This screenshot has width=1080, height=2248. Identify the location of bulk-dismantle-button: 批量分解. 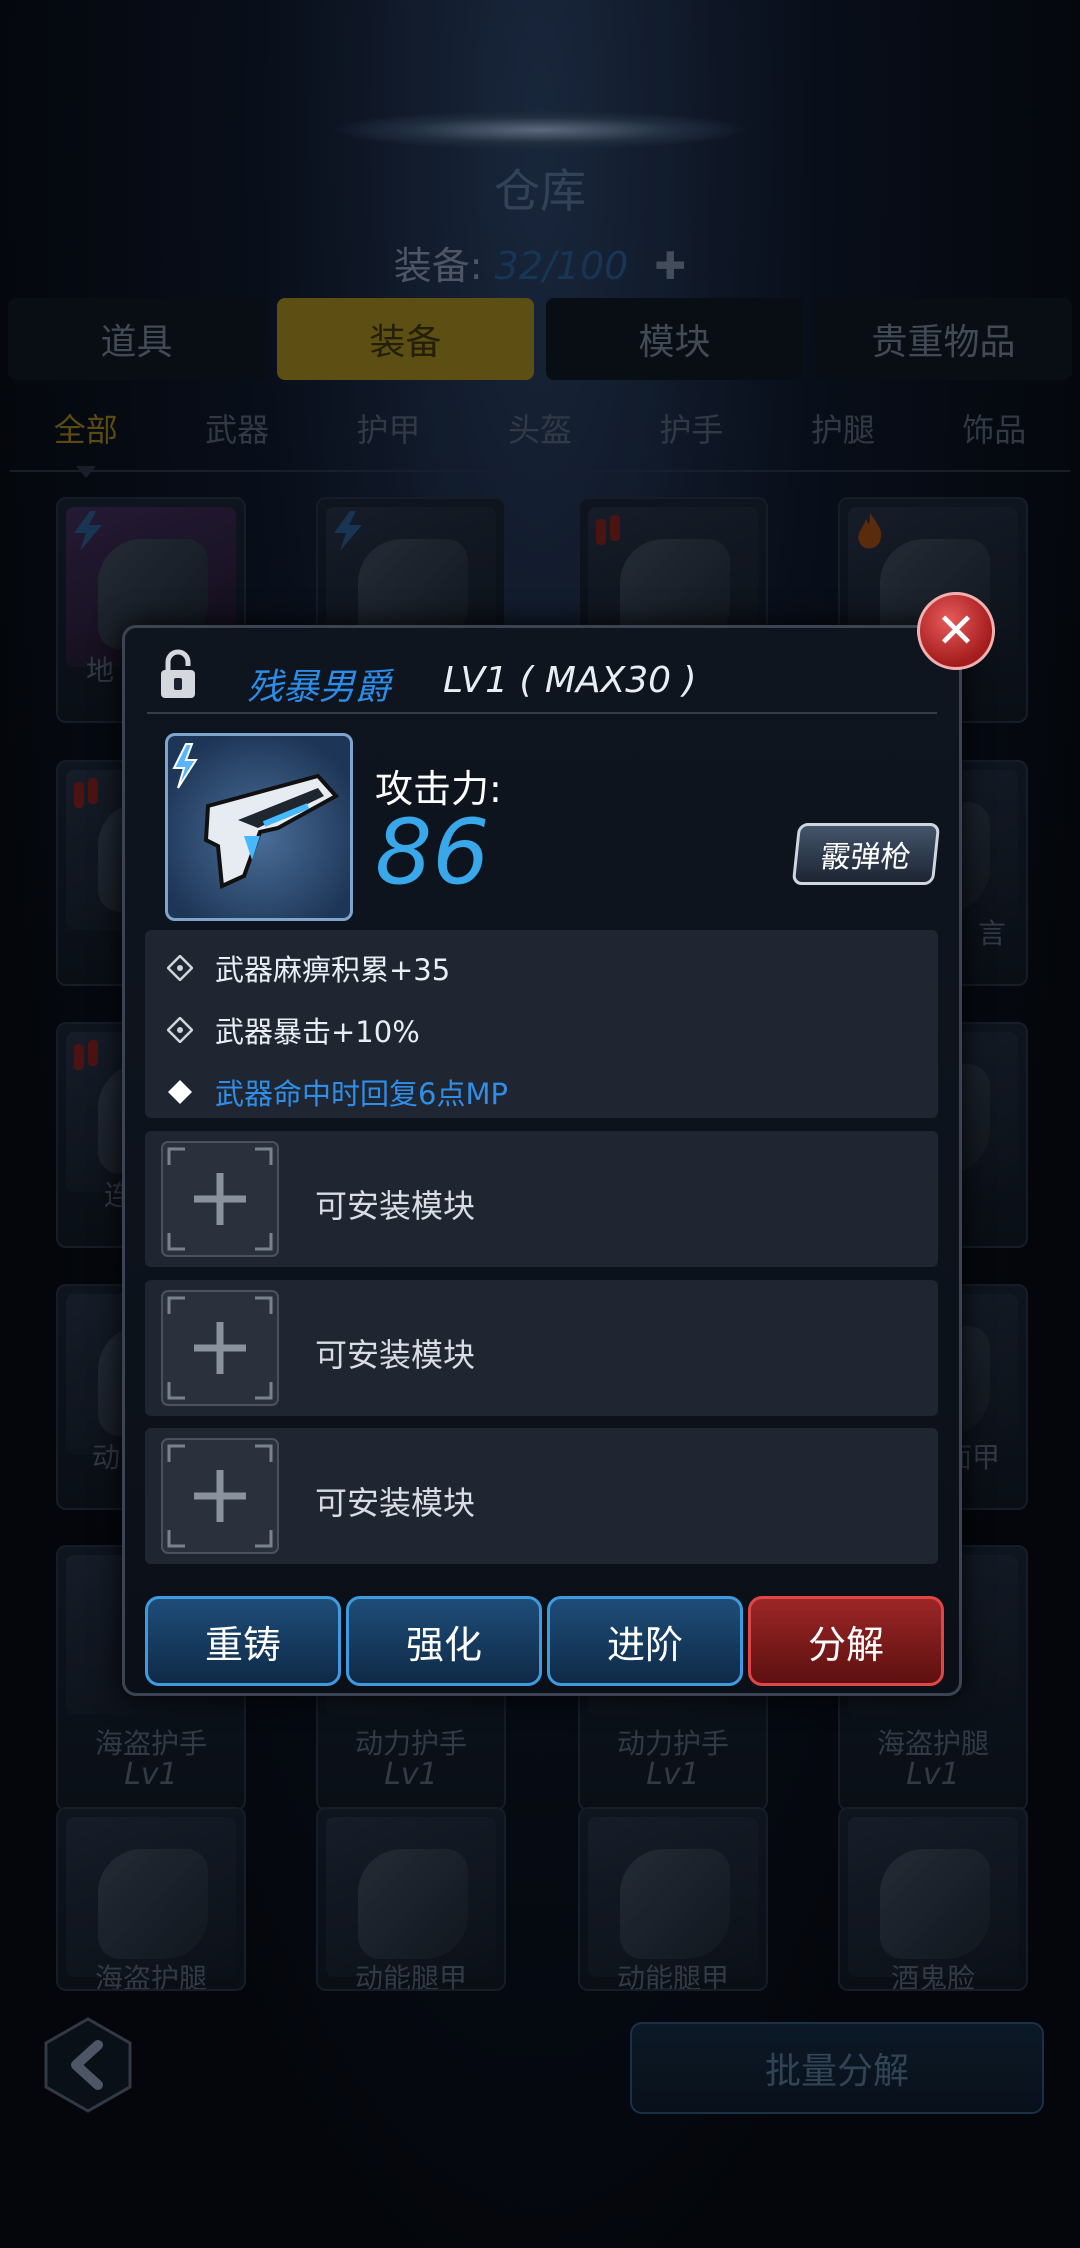
(837, 2068).